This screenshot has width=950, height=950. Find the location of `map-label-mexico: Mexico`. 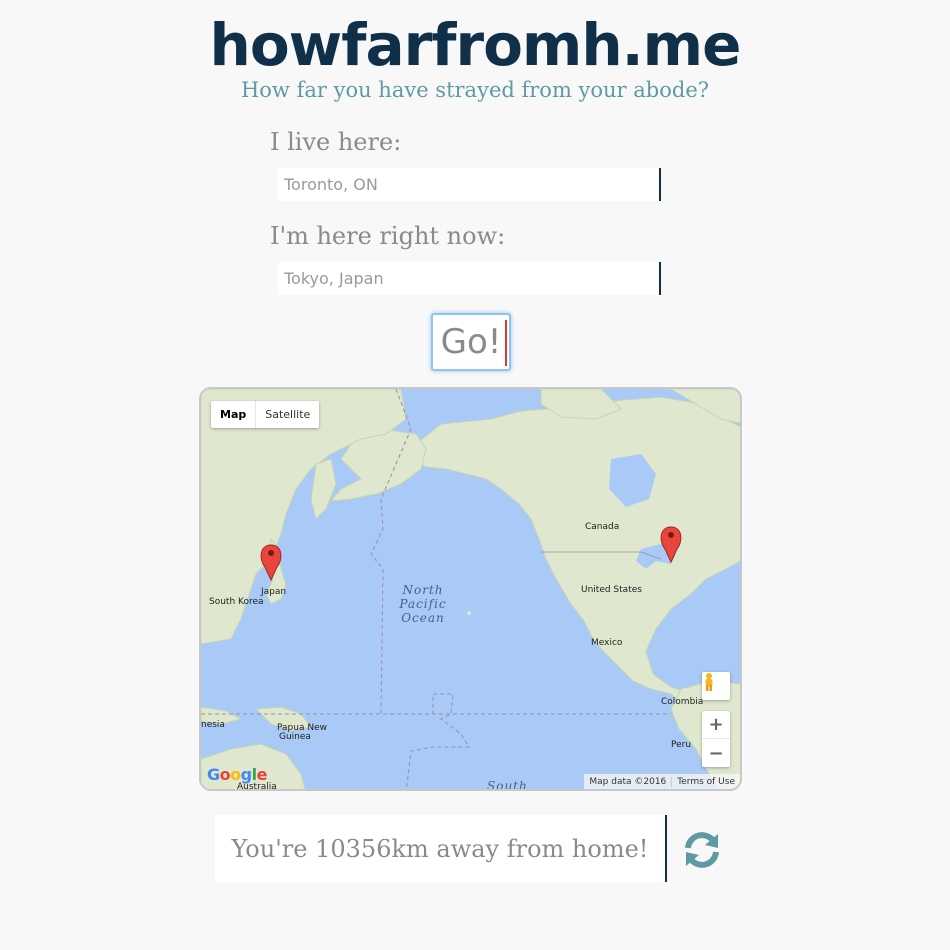

map-label-mexico: Mexico is located at coordinates (607, 643).